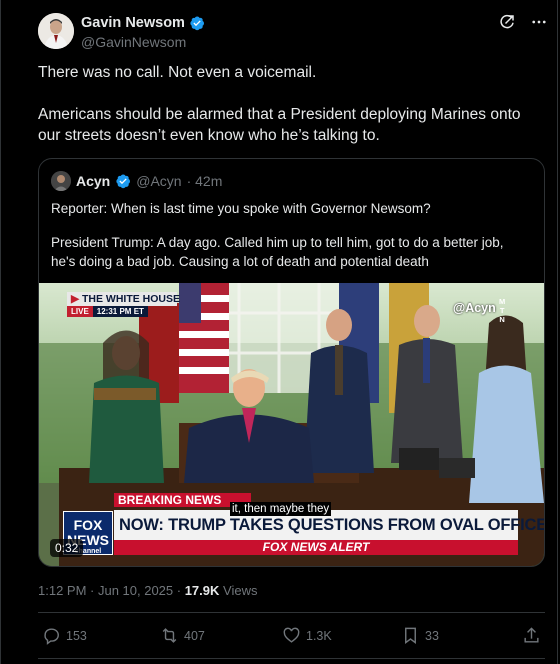 The image size is (560, 664). Describe the element at coordinates (281, 509) in the screenshot. I see `video-caption: it, then maybe they` at that location.